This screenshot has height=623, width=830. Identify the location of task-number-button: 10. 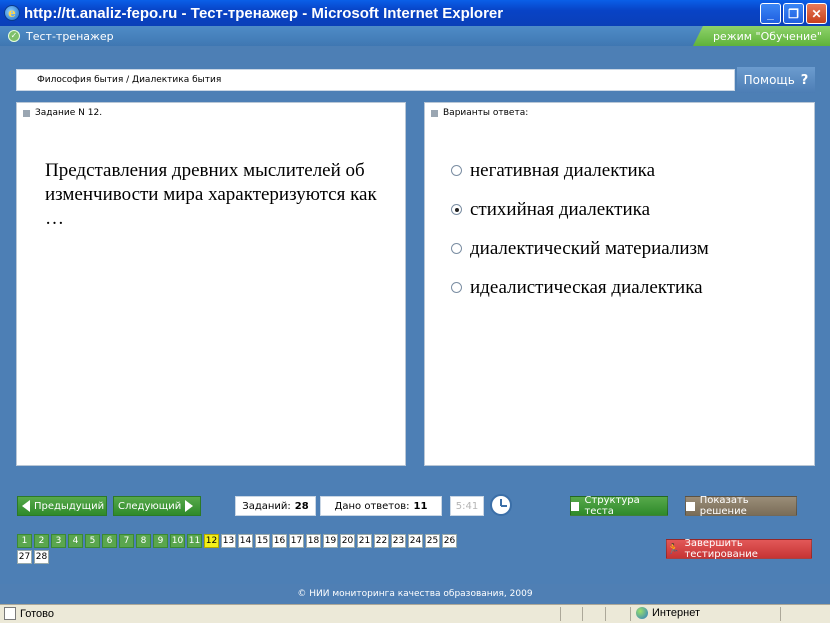
(177, 541).